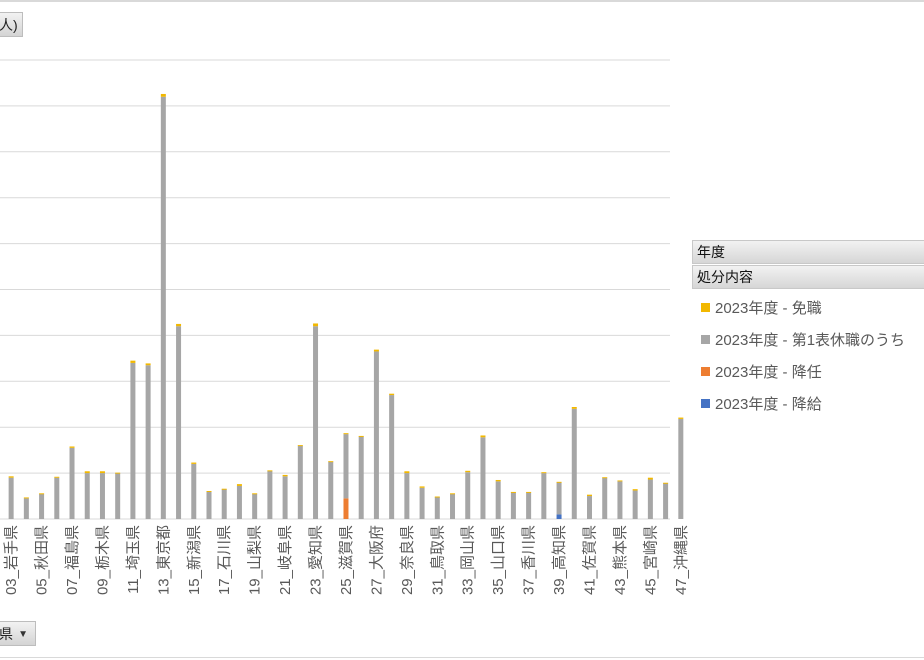  Describe the element at coordinates (590, 560) in the screenshot. I see `x-tick-label: 41_佐賀県` at that location.